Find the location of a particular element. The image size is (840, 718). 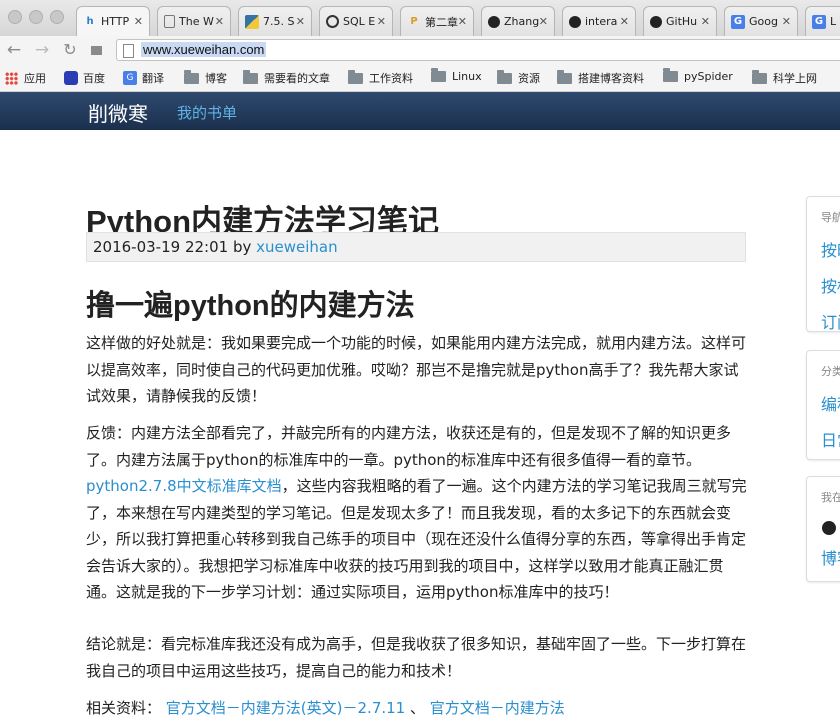

forward-button: → is located at coordinates (42, 50).